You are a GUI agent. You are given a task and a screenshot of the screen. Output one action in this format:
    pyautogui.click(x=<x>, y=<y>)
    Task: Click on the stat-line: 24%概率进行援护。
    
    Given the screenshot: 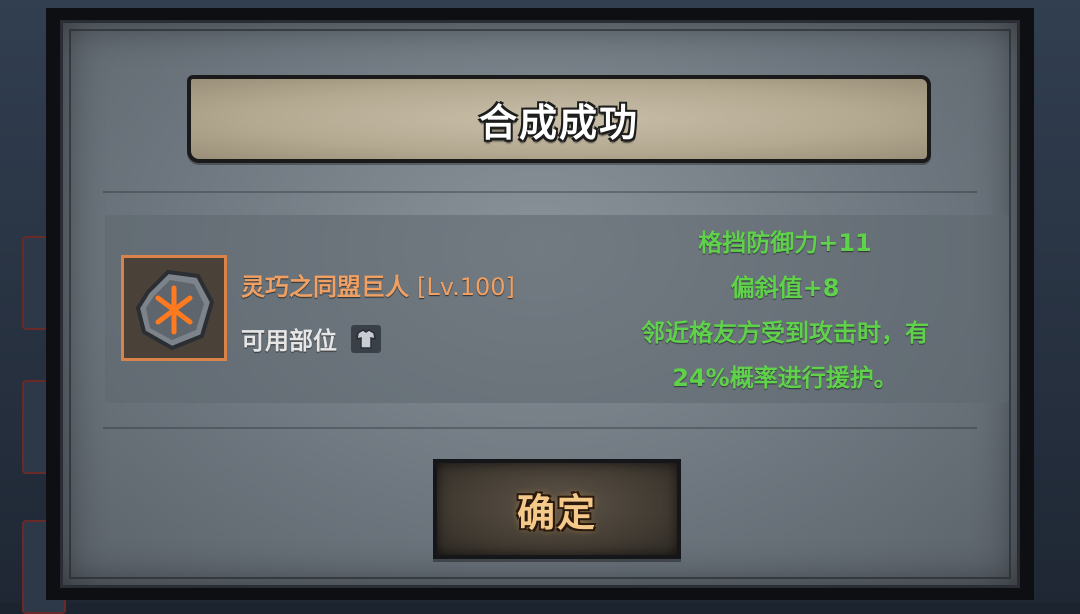 What is the action you would take?
    pyautogui.click(x=785, y=378)
    